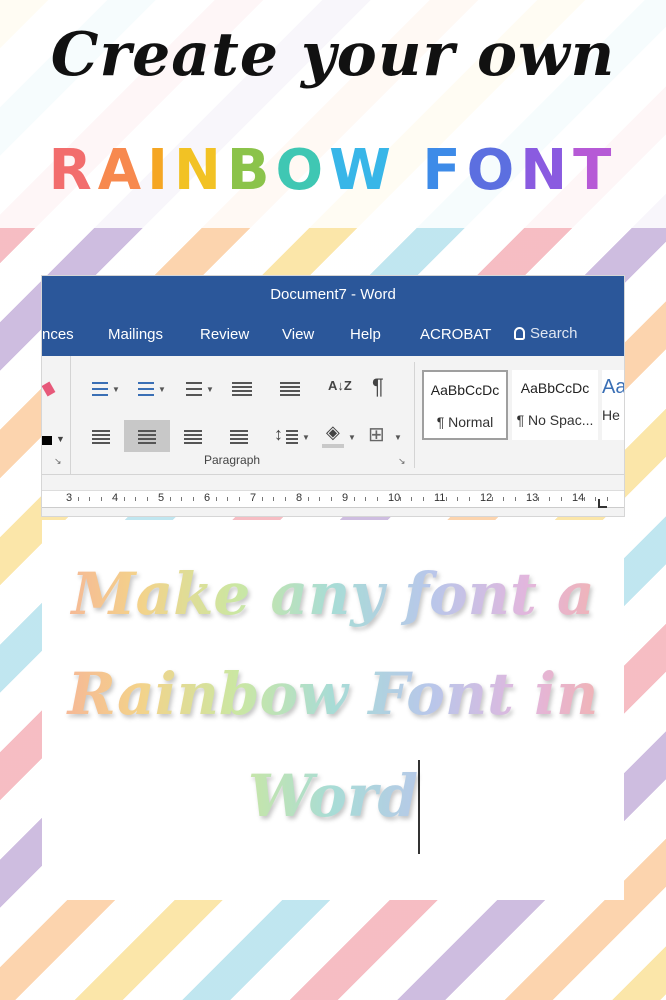  I want to click on ruler-number: 14, so click(578, 498).